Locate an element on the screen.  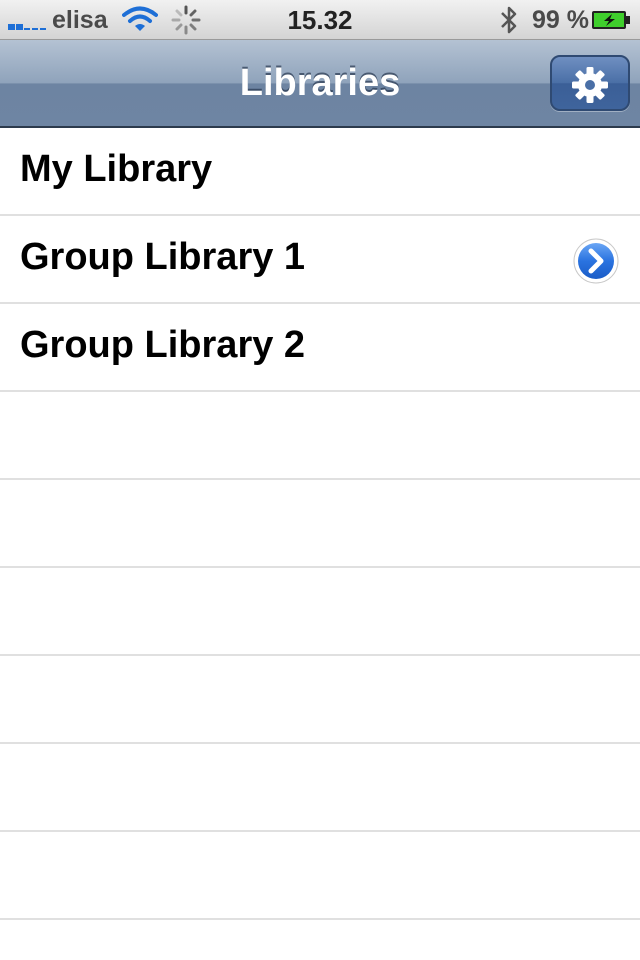
bluetooth-icon is located at coordinates (509, 20).